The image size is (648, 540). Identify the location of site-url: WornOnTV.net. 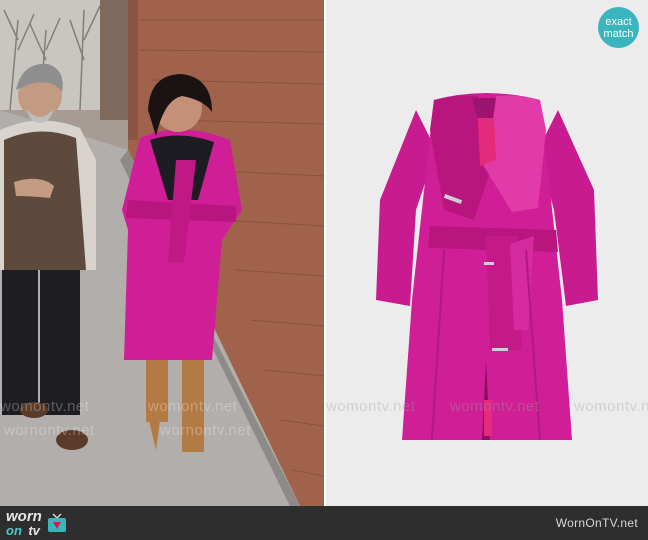
(597, 523).